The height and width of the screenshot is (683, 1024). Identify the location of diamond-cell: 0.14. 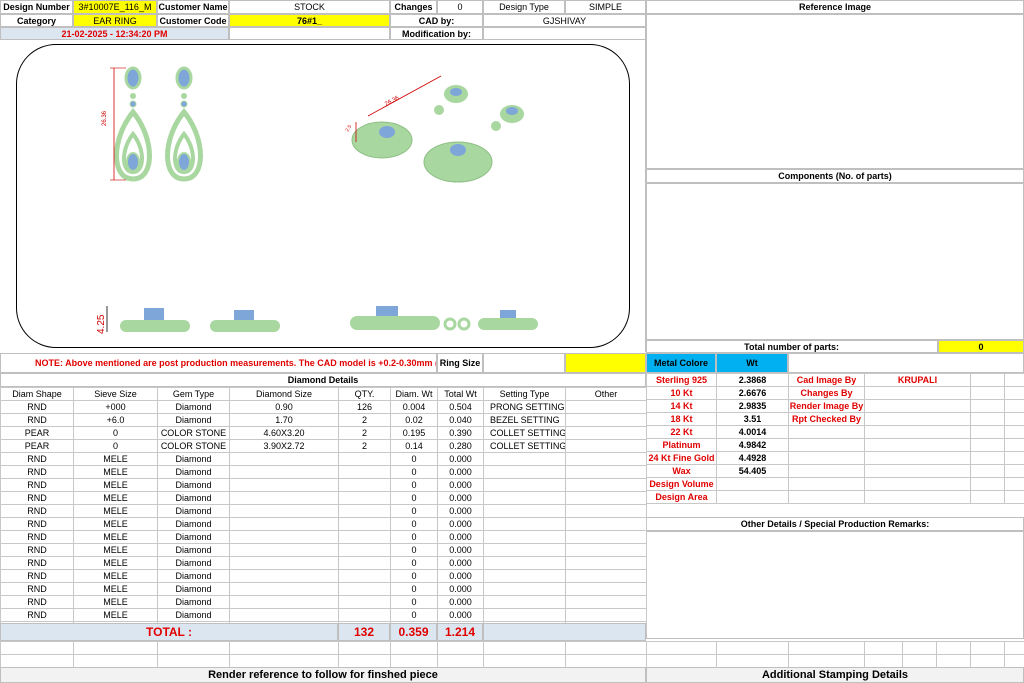
(414, 446).